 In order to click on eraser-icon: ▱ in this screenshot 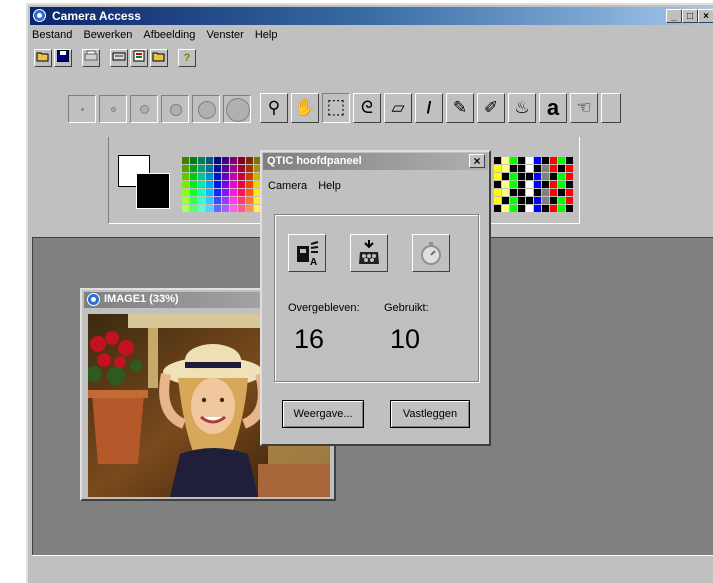, I will do `click(398, 108)`.